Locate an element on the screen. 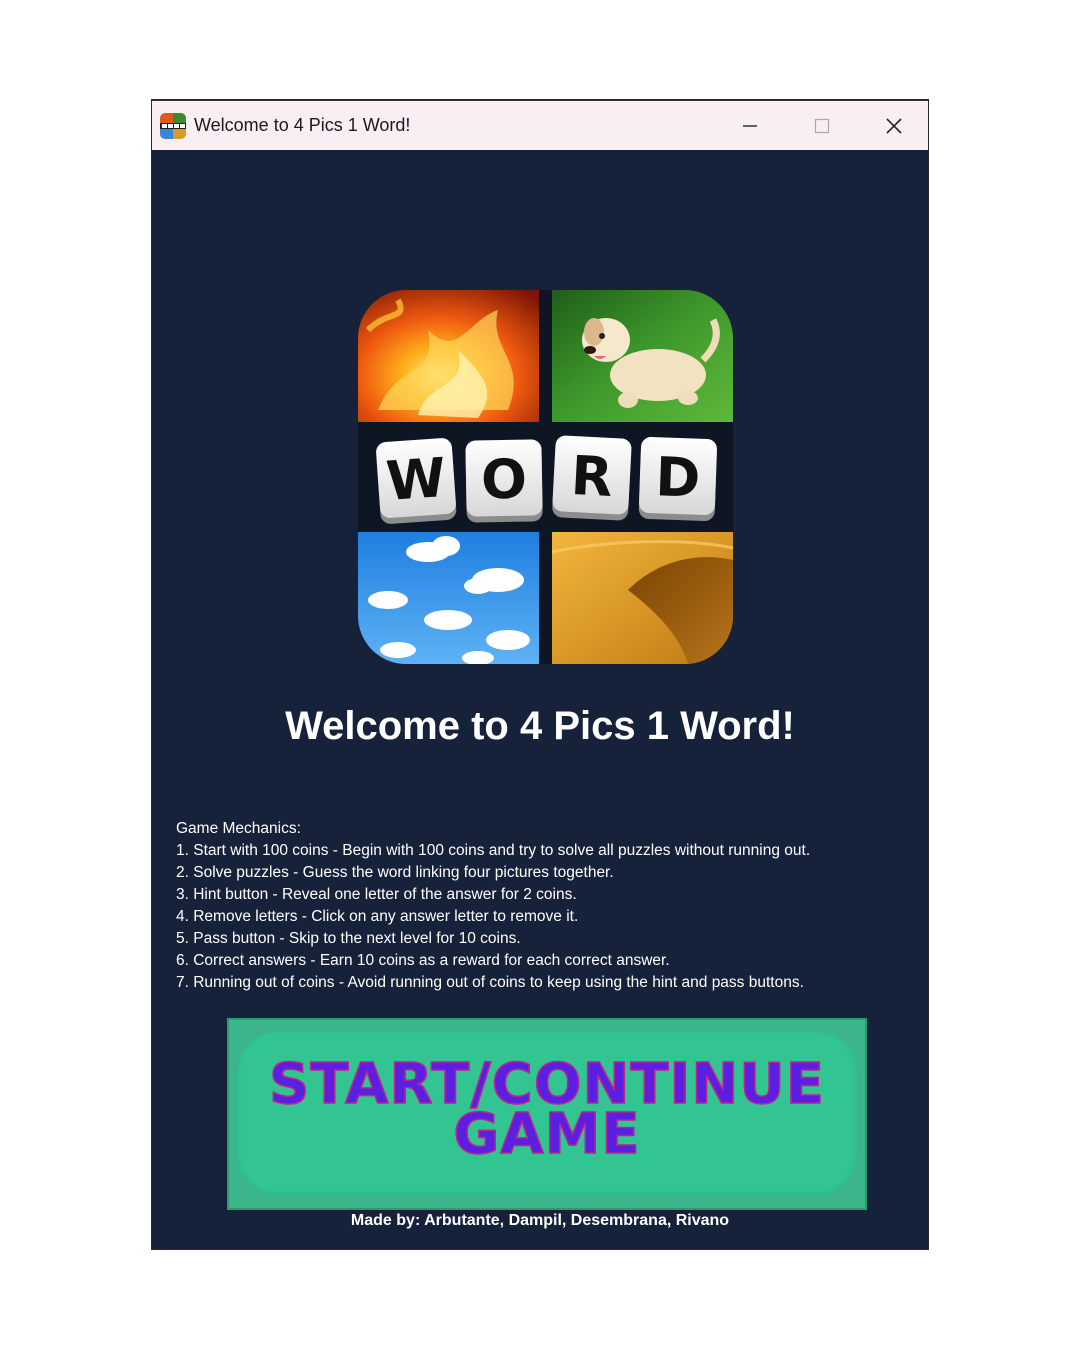 The width and height of the screenshot is (1080, 1350). maximize-button is located at coordinates (822, 126).